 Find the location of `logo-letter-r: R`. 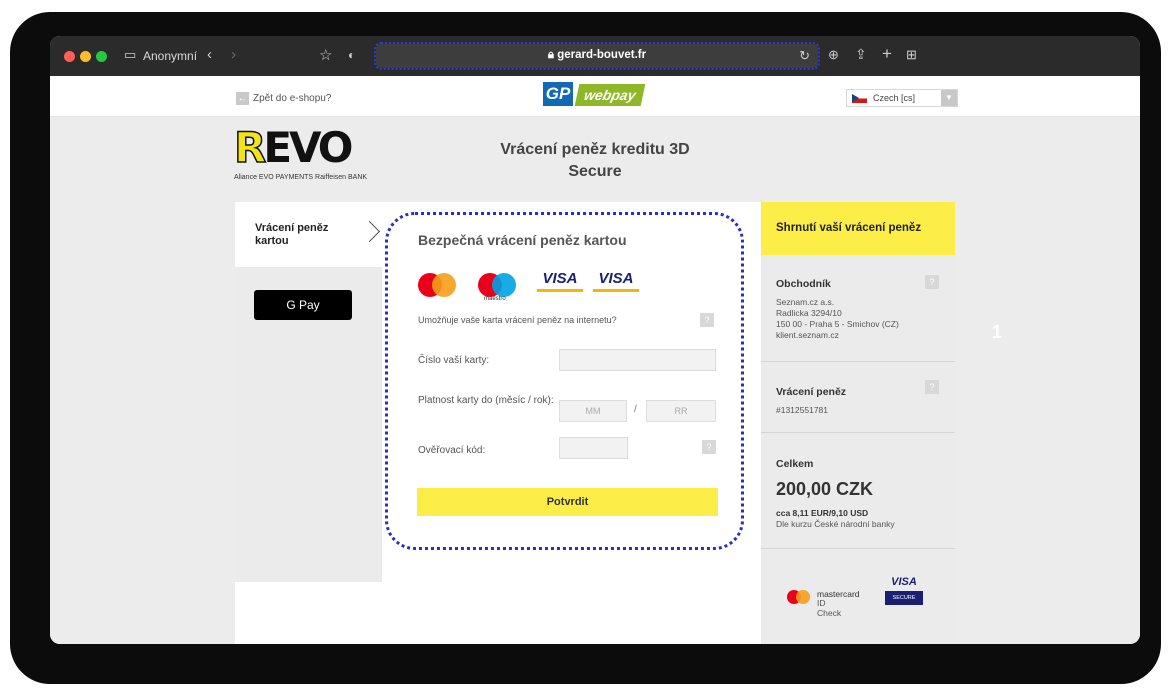

logo-letter-r: R is located at coordinates (250, 147).